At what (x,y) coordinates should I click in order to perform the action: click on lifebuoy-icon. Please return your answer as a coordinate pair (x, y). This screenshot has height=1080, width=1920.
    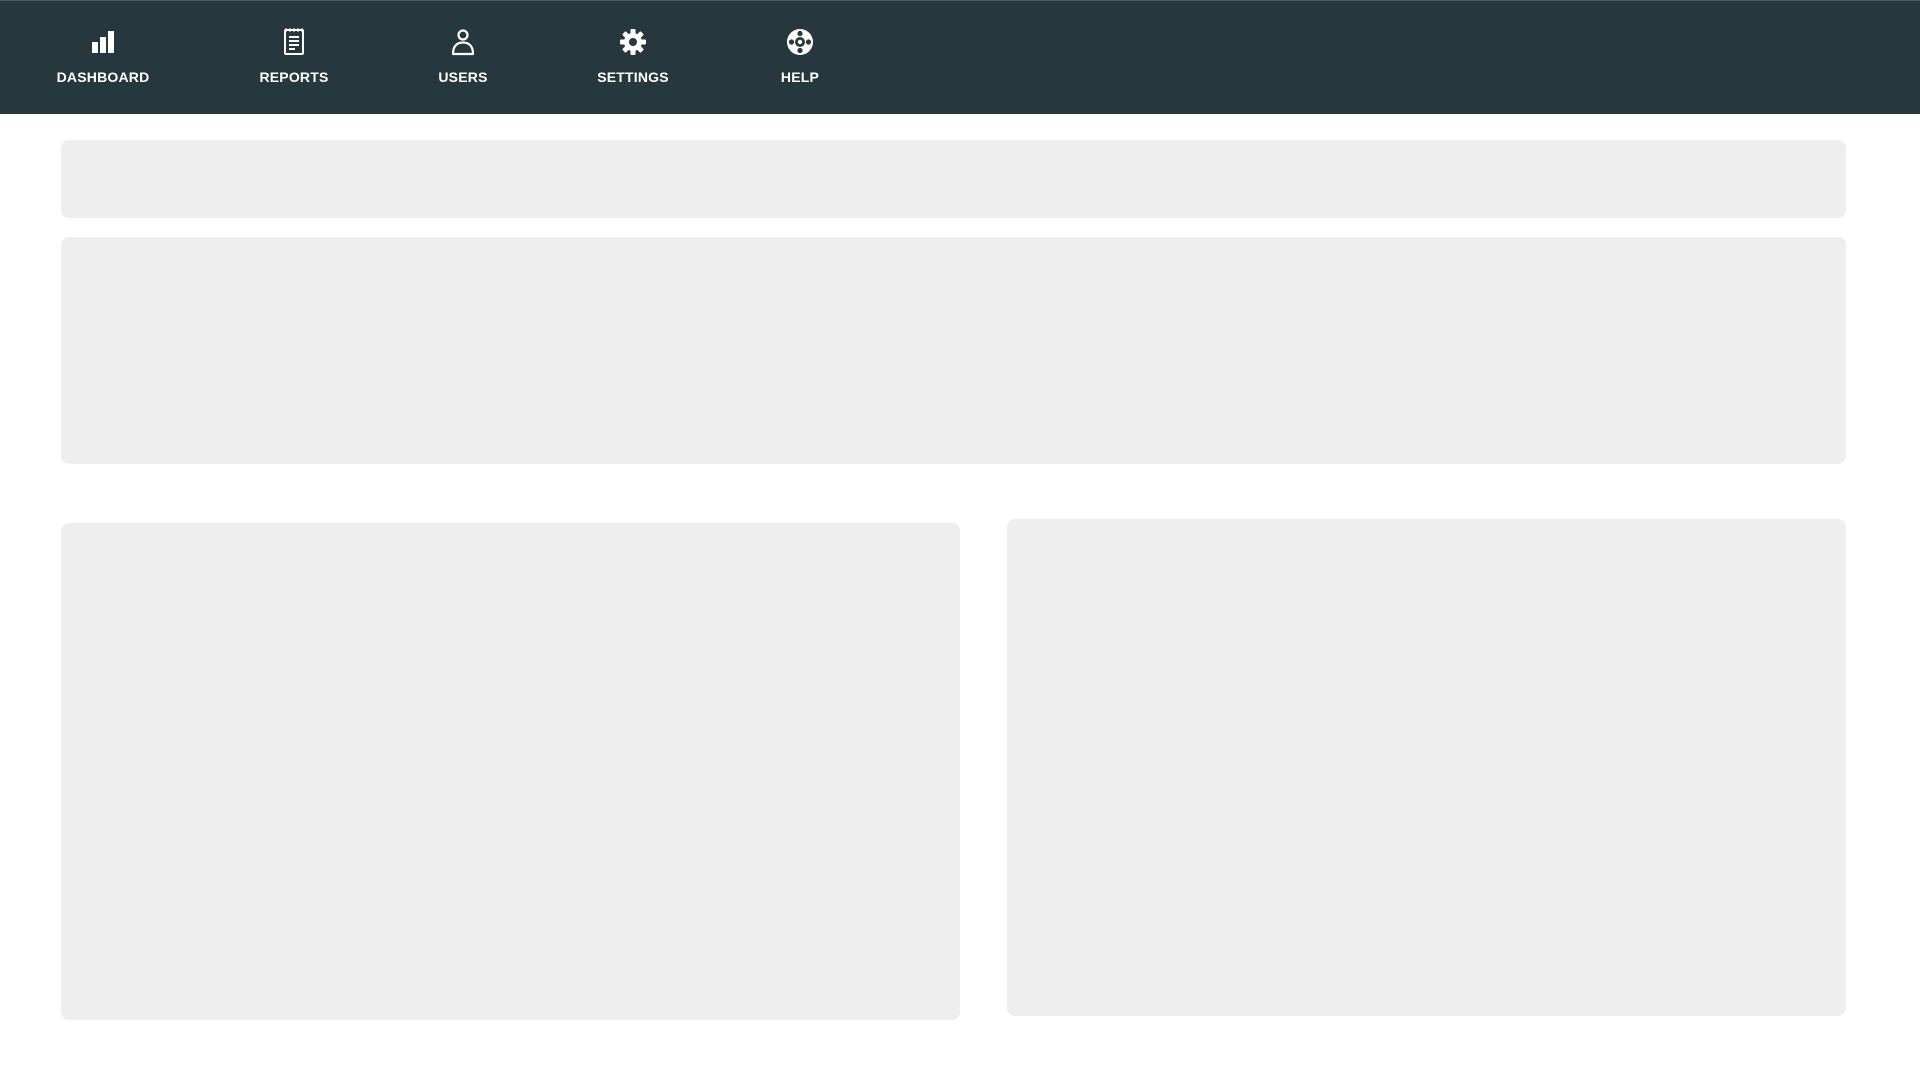
    Looking at the image, I should click on (800, 42).